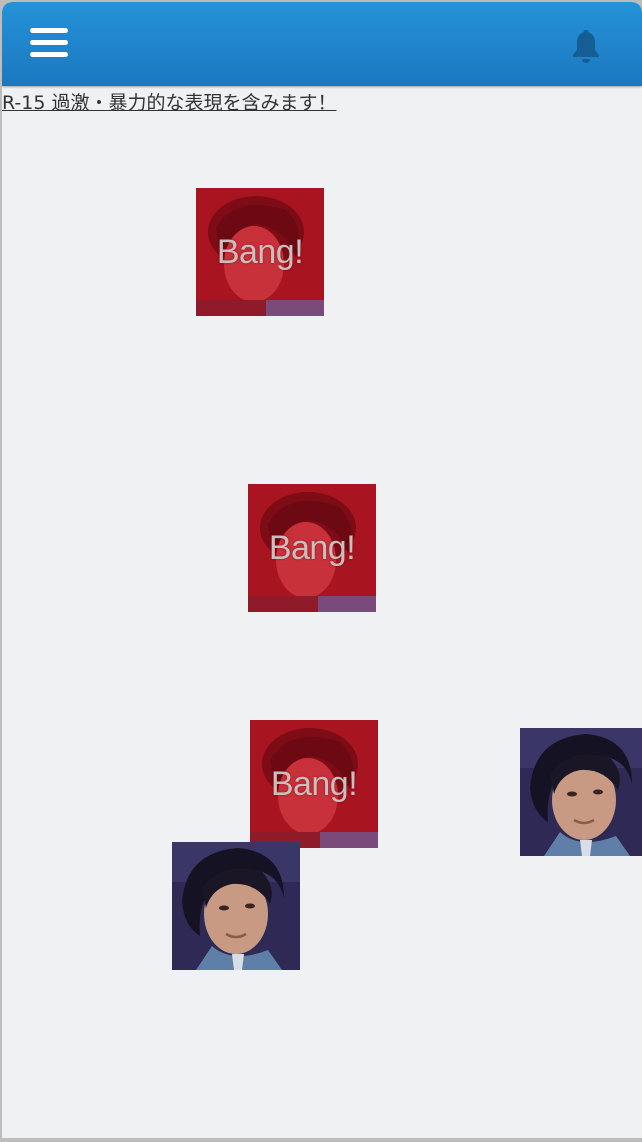 The image size is (642, 1142). I want to click on menu-bar-bottom, so click(49, 54).